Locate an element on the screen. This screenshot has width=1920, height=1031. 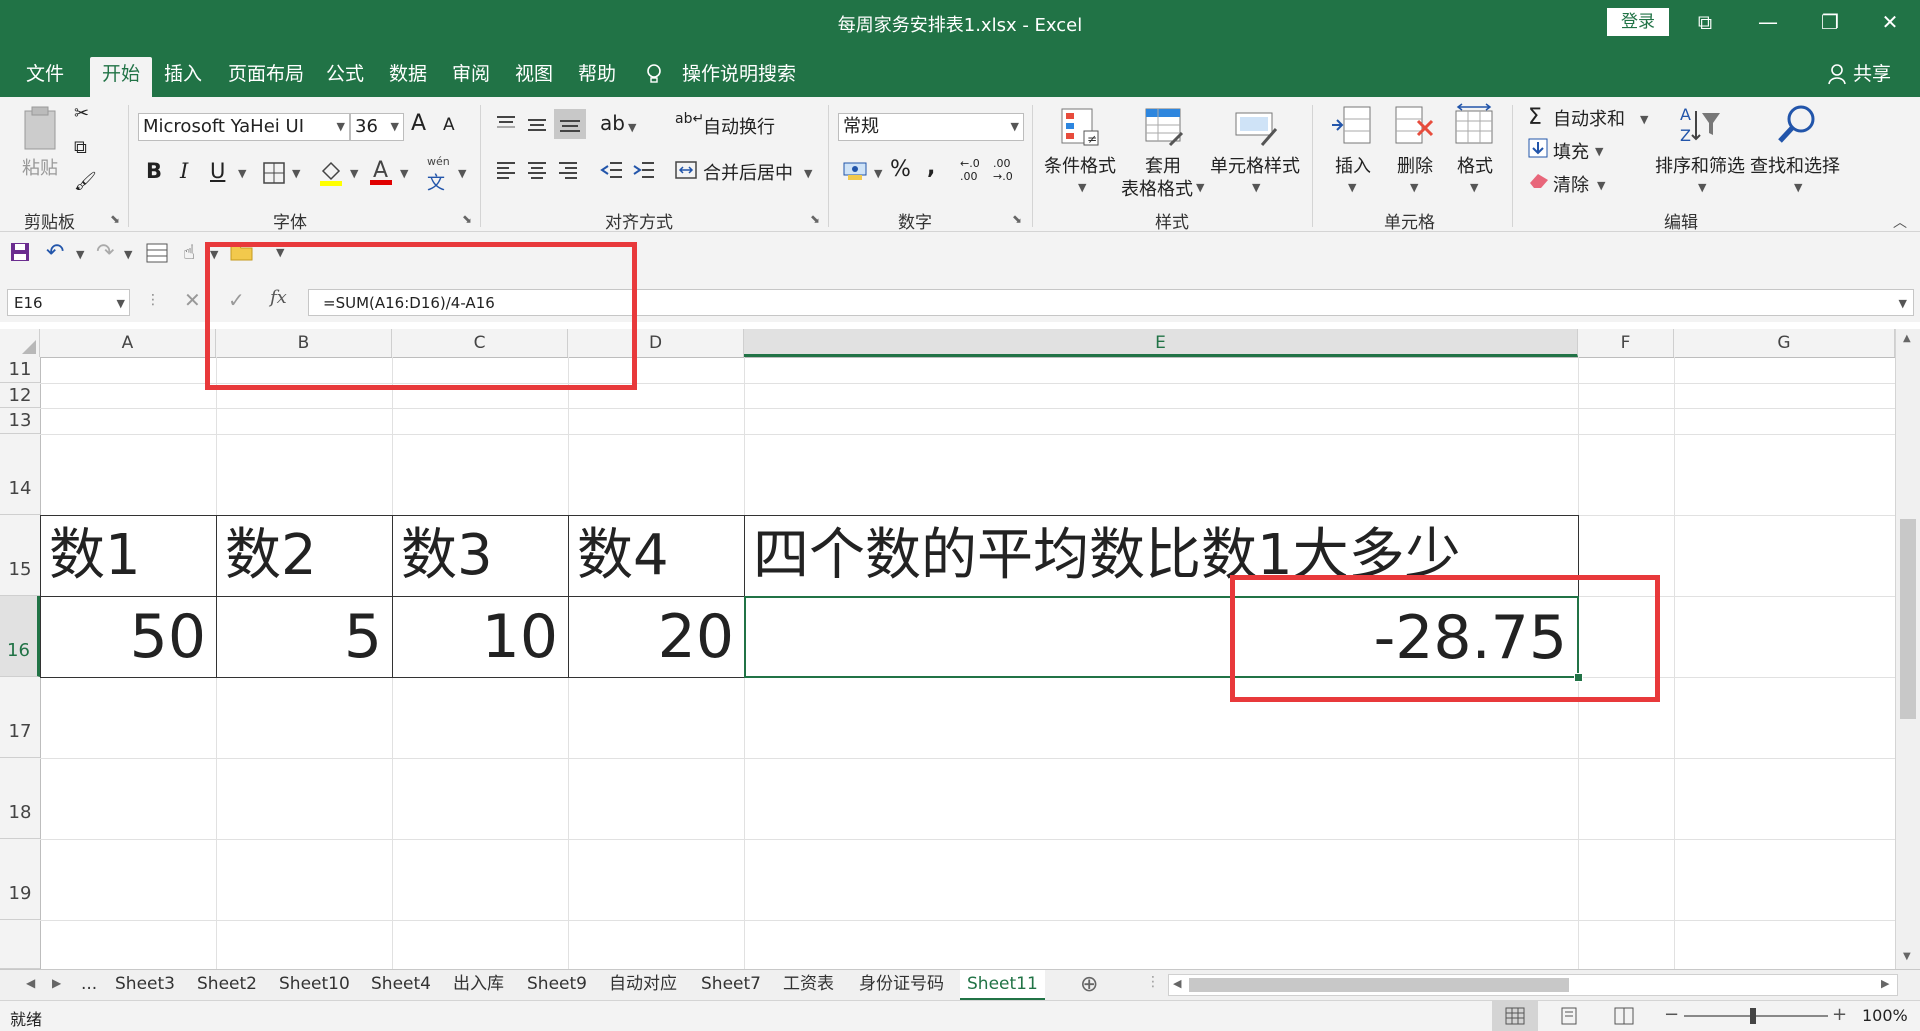
conditional-format-dropdown-icon: ▼ is located at coordinates (1082, 187).